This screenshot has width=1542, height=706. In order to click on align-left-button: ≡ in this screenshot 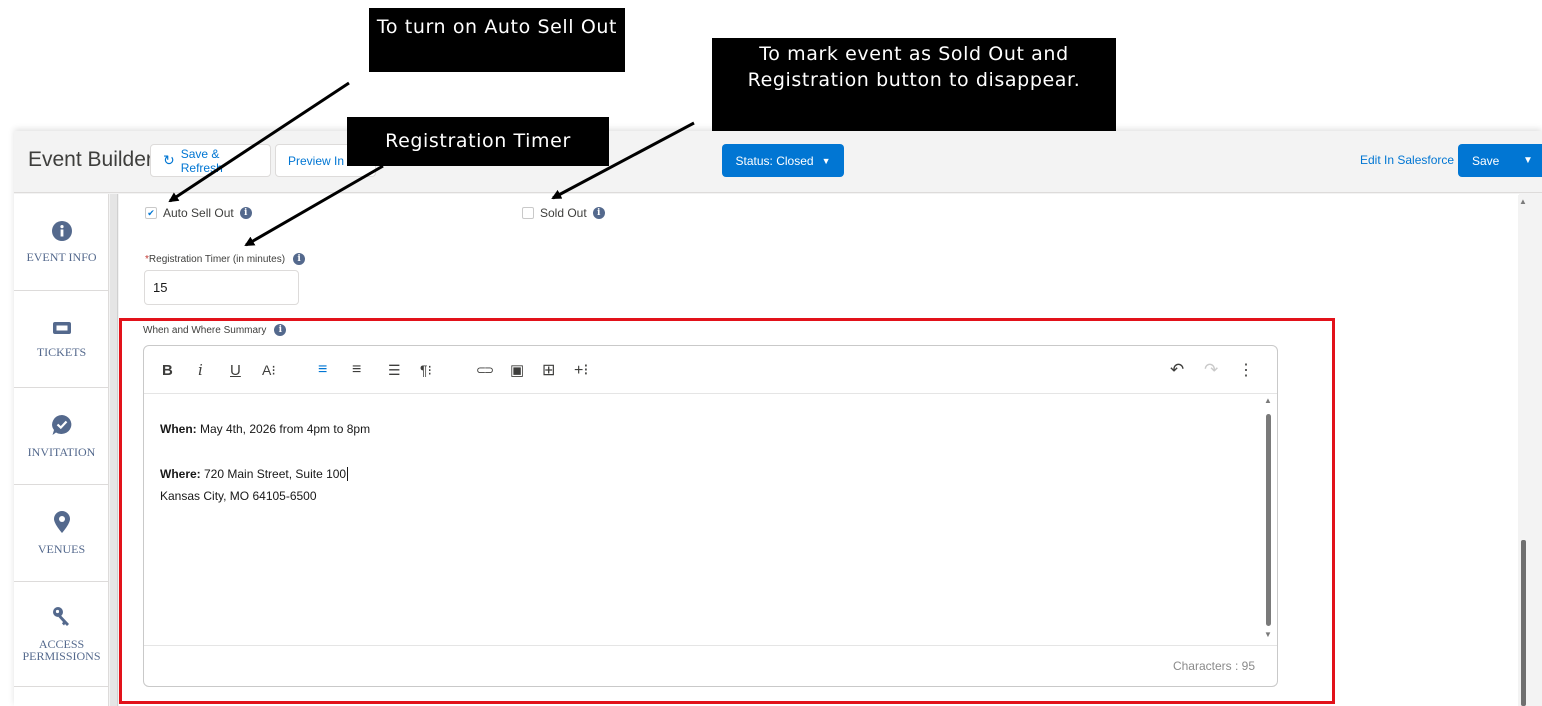, I will do `click(322, 370)`.